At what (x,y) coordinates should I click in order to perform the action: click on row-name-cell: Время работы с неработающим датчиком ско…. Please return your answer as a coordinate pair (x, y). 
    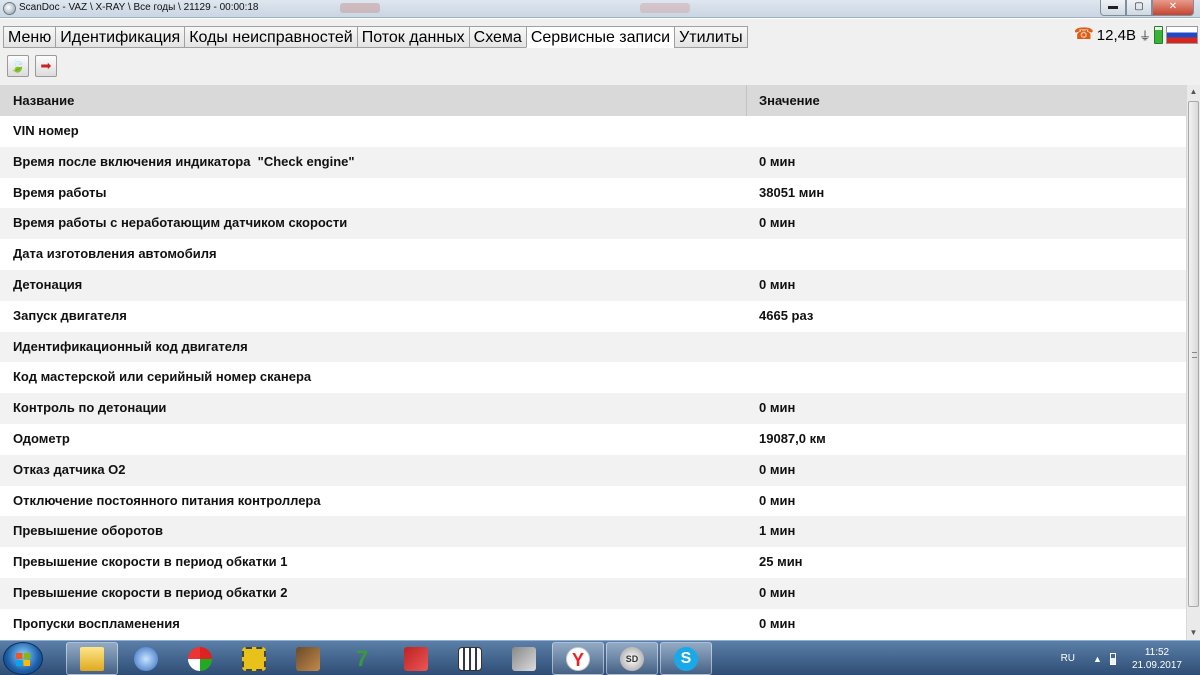
    Looking at the image, I should click on (180, 223).